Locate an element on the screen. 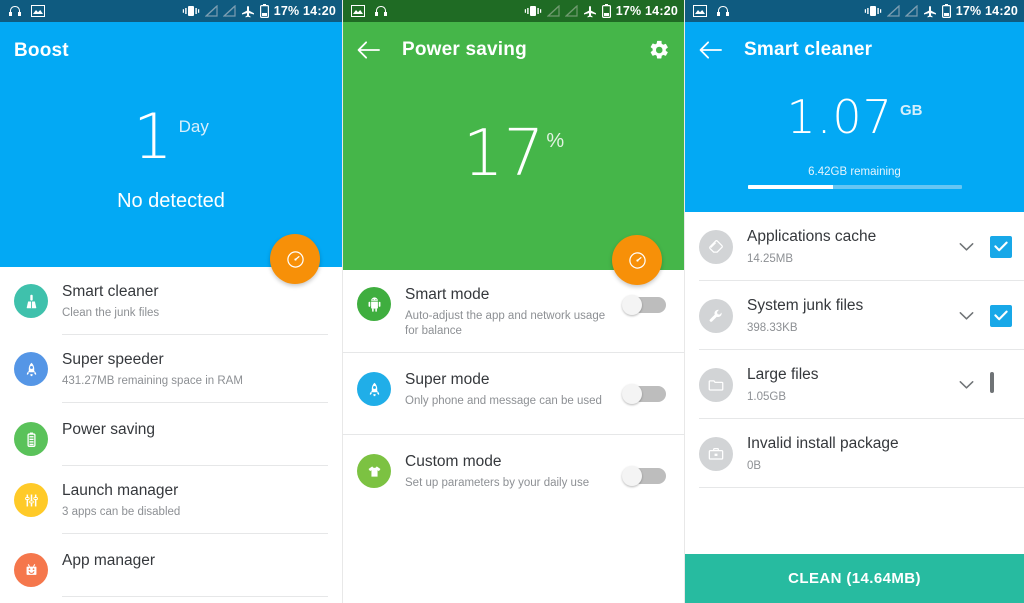  list-item-size: 14.25MB is located at coordinates (770, 259).